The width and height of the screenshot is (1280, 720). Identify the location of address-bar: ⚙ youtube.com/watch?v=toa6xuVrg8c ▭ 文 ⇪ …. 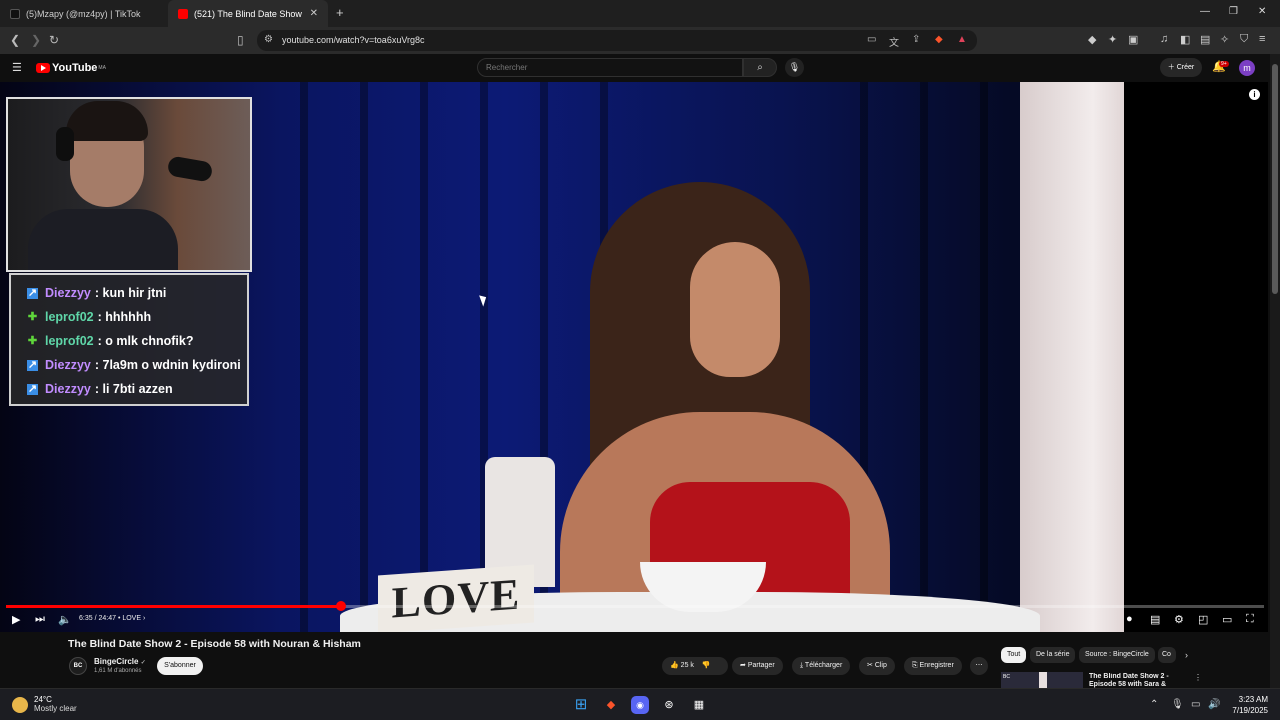
(617, 40).